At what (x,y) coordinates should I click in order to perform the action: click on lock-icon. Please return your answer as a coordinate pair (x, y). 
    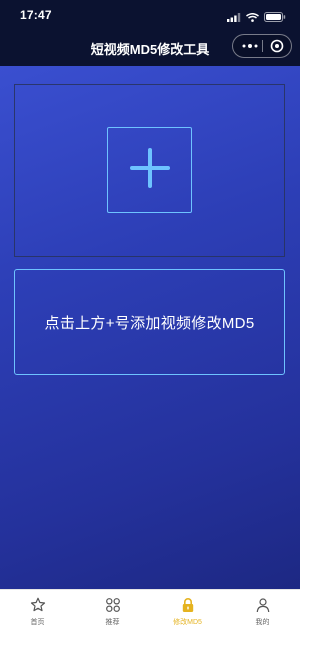
    Looking at the image, I should click on (188, 605).